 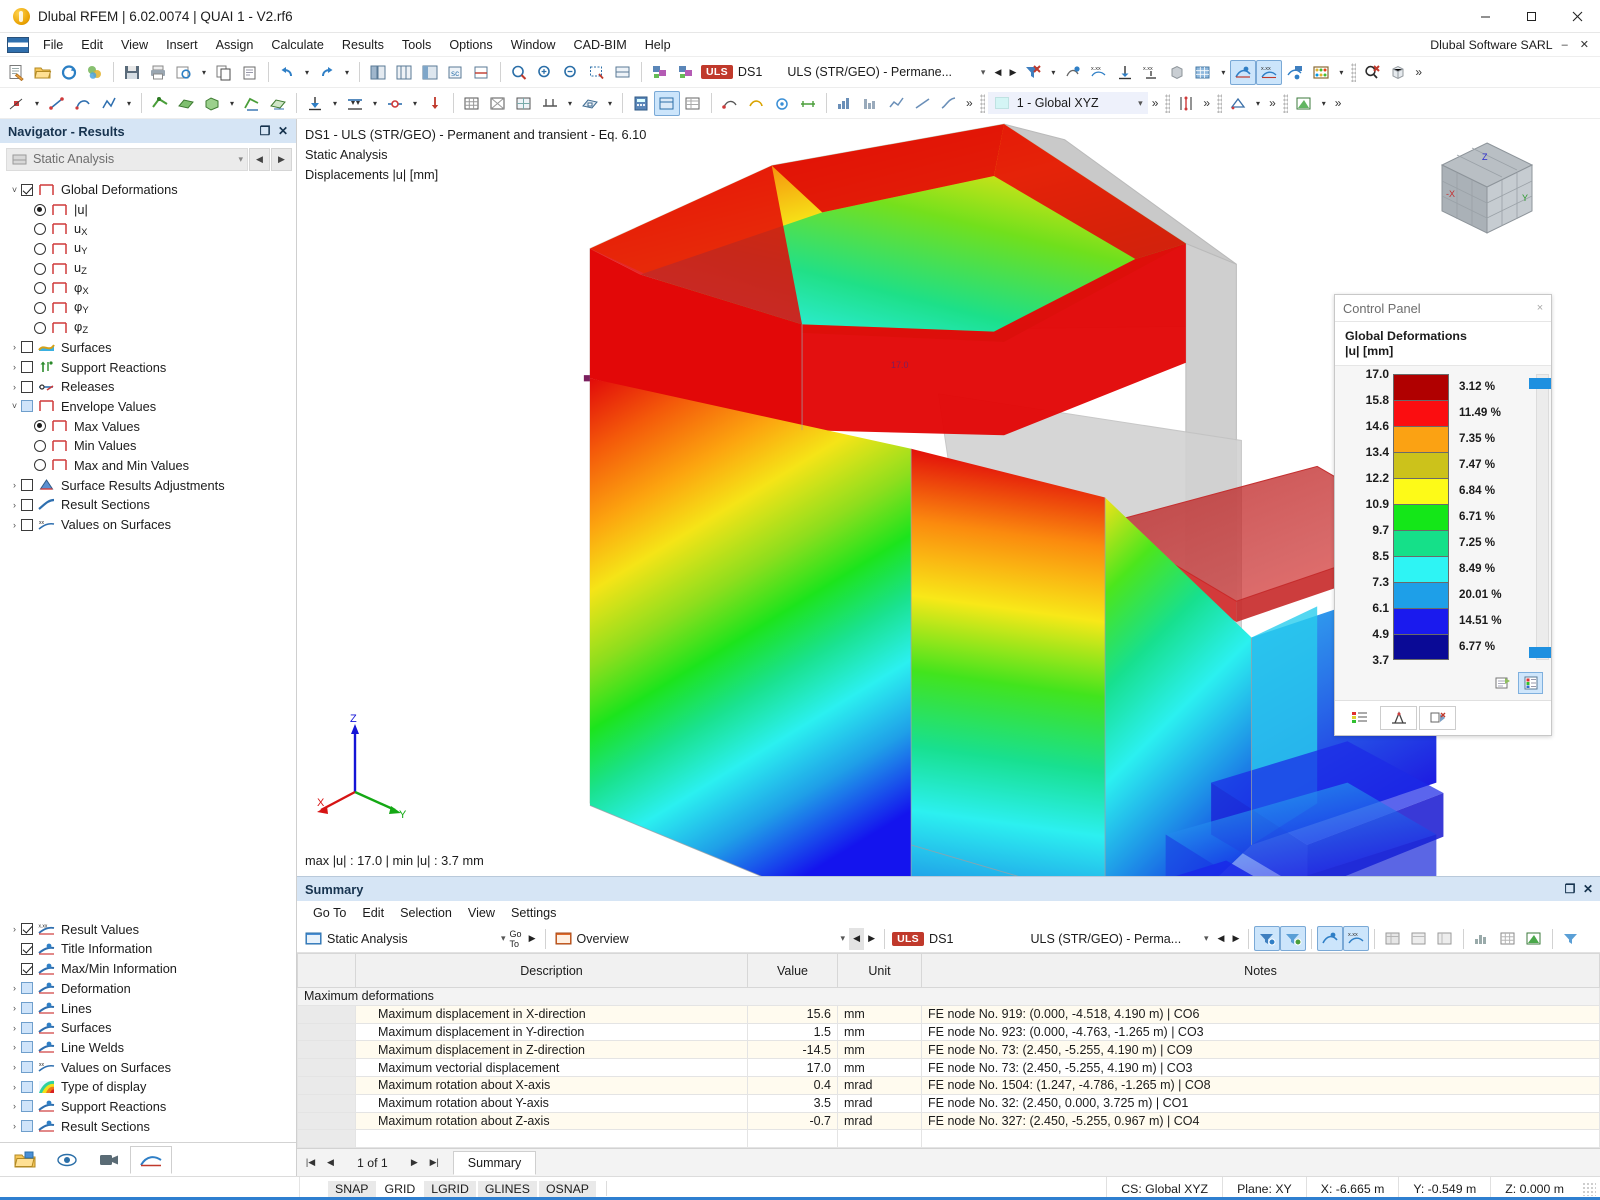 What do you see at coordinates (1118, 938) in the screenshot?
I see `summary-load-combination-combo: ULS (STR/GEO) - Perma... ▾` at bounding box center [1118, 938].